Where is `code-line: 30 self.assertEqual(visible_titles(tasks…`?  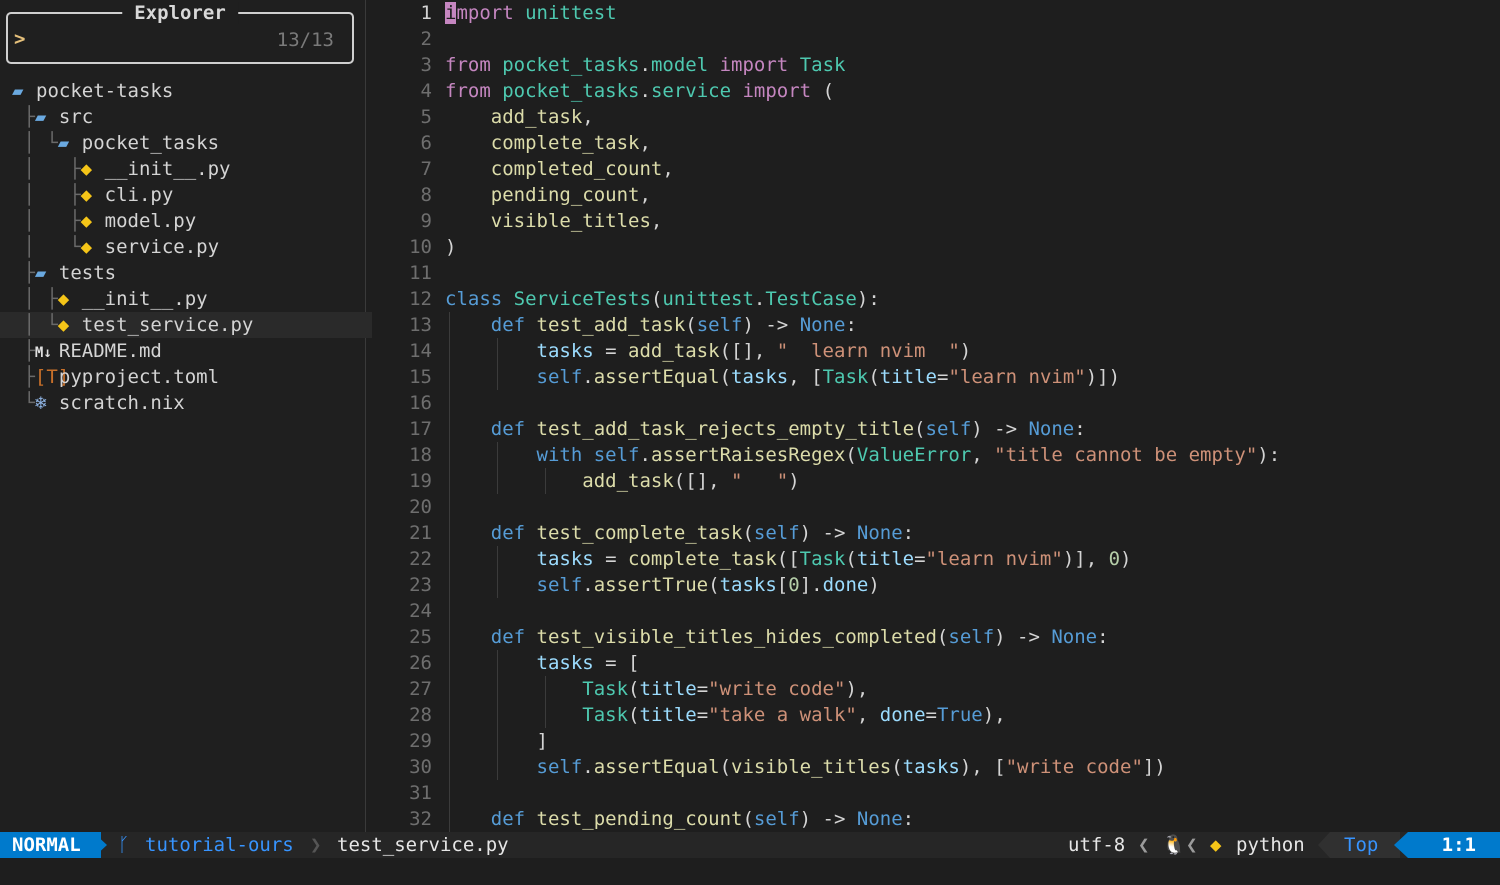 code-line: 30 self.assertEqual(visible_titles(tasks… is located at coordinates (934, 767).